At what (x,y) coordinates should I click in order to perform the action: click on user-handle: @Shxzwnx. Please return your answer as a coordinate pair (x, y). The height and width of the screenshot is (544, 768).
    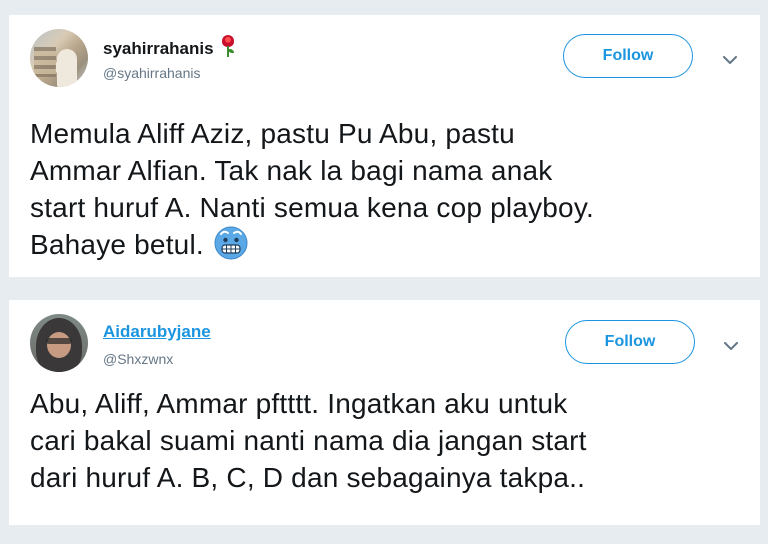
    Looking at the image, I should click on (138, 359).